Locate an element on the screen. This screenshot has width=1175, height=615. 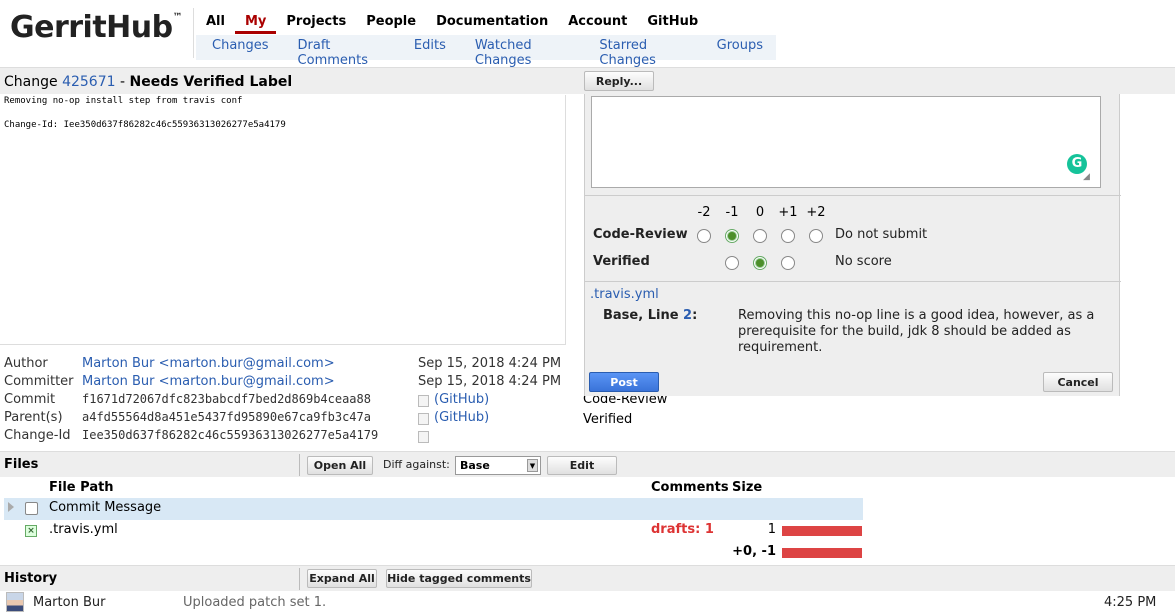
gerrithub-logo: GerritHub™ is located at coordinates (96, 27).